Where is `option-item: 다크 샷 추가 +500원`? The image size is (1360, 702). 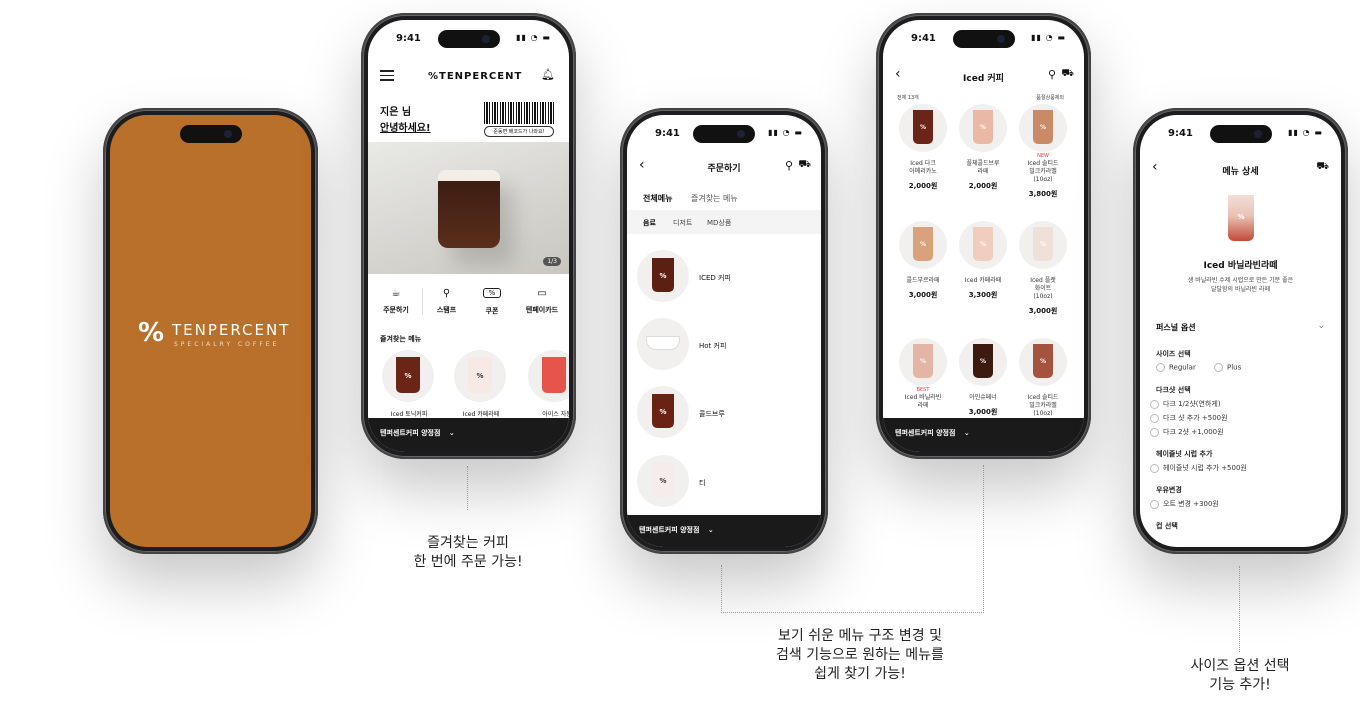 option-item: 다크 샷 추가 +500원 is located at coordinates (1189, 418).